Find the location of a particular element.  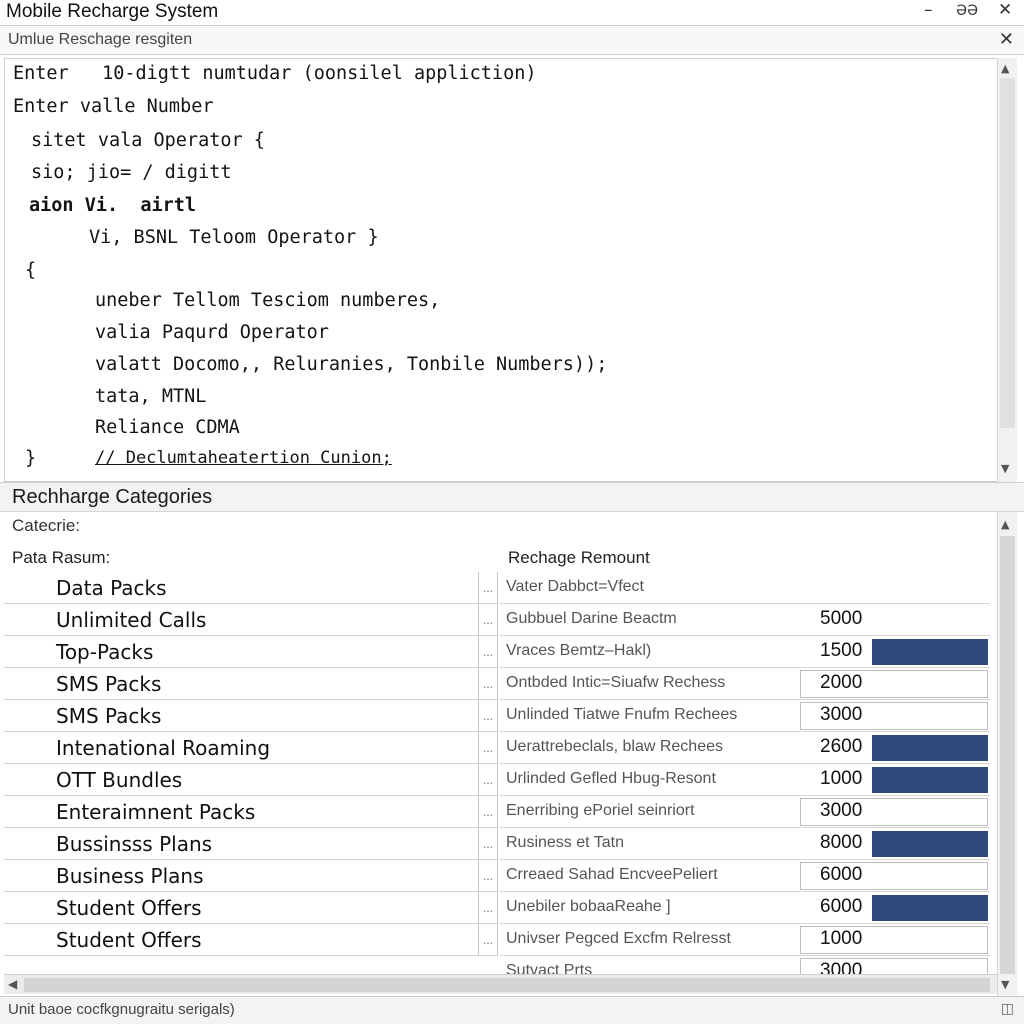

amount-description: Enerribing ePoriel seinriort is located at coordinates (600, 810).